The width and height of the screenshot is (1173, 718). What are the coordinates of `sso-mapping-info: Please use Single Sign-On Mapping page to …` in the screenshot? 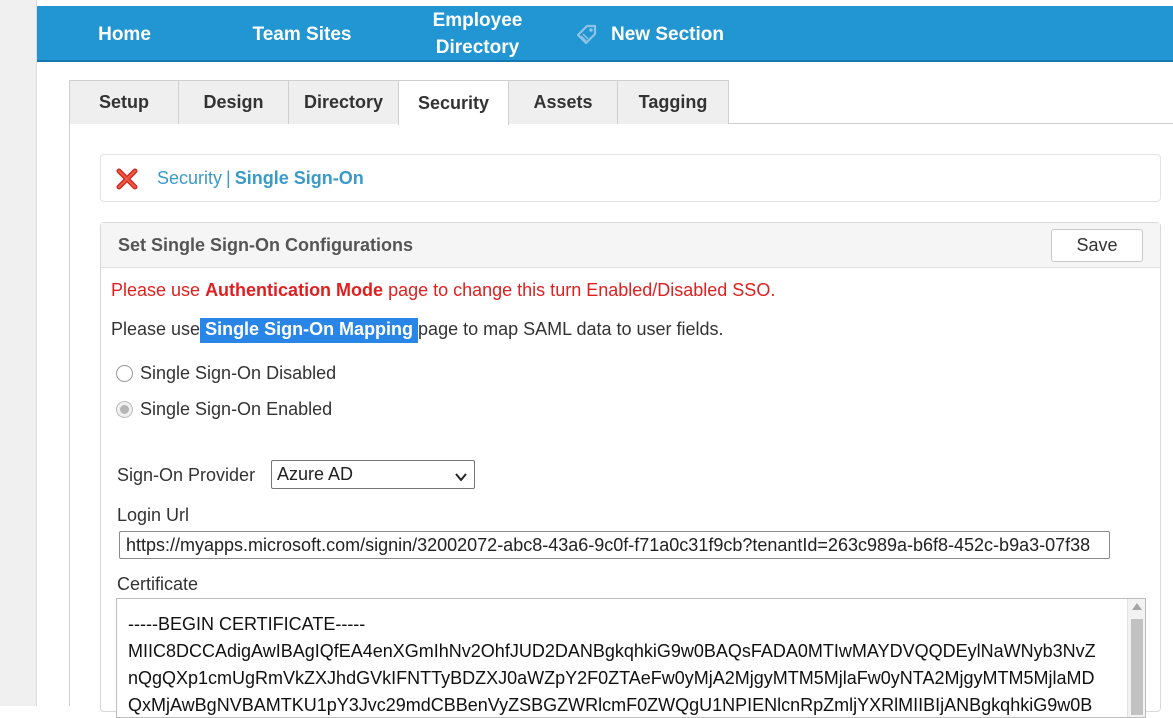 It's located at (417, 330).